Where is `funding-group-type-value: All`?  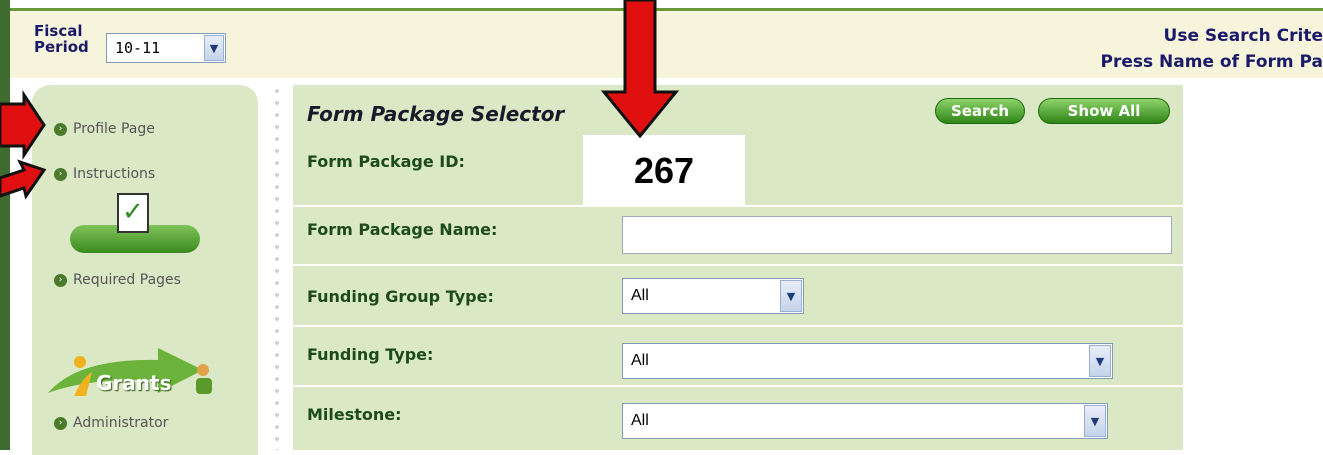
funding-group-type-value: All is located at coordinates (640, 295).